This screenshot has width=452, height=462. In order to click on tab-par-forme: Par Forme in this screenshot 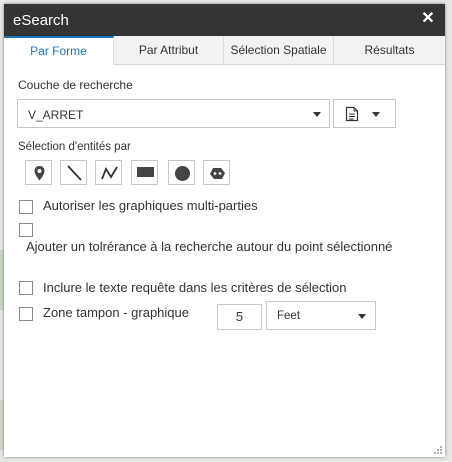, I will do `click(59, 50)`.